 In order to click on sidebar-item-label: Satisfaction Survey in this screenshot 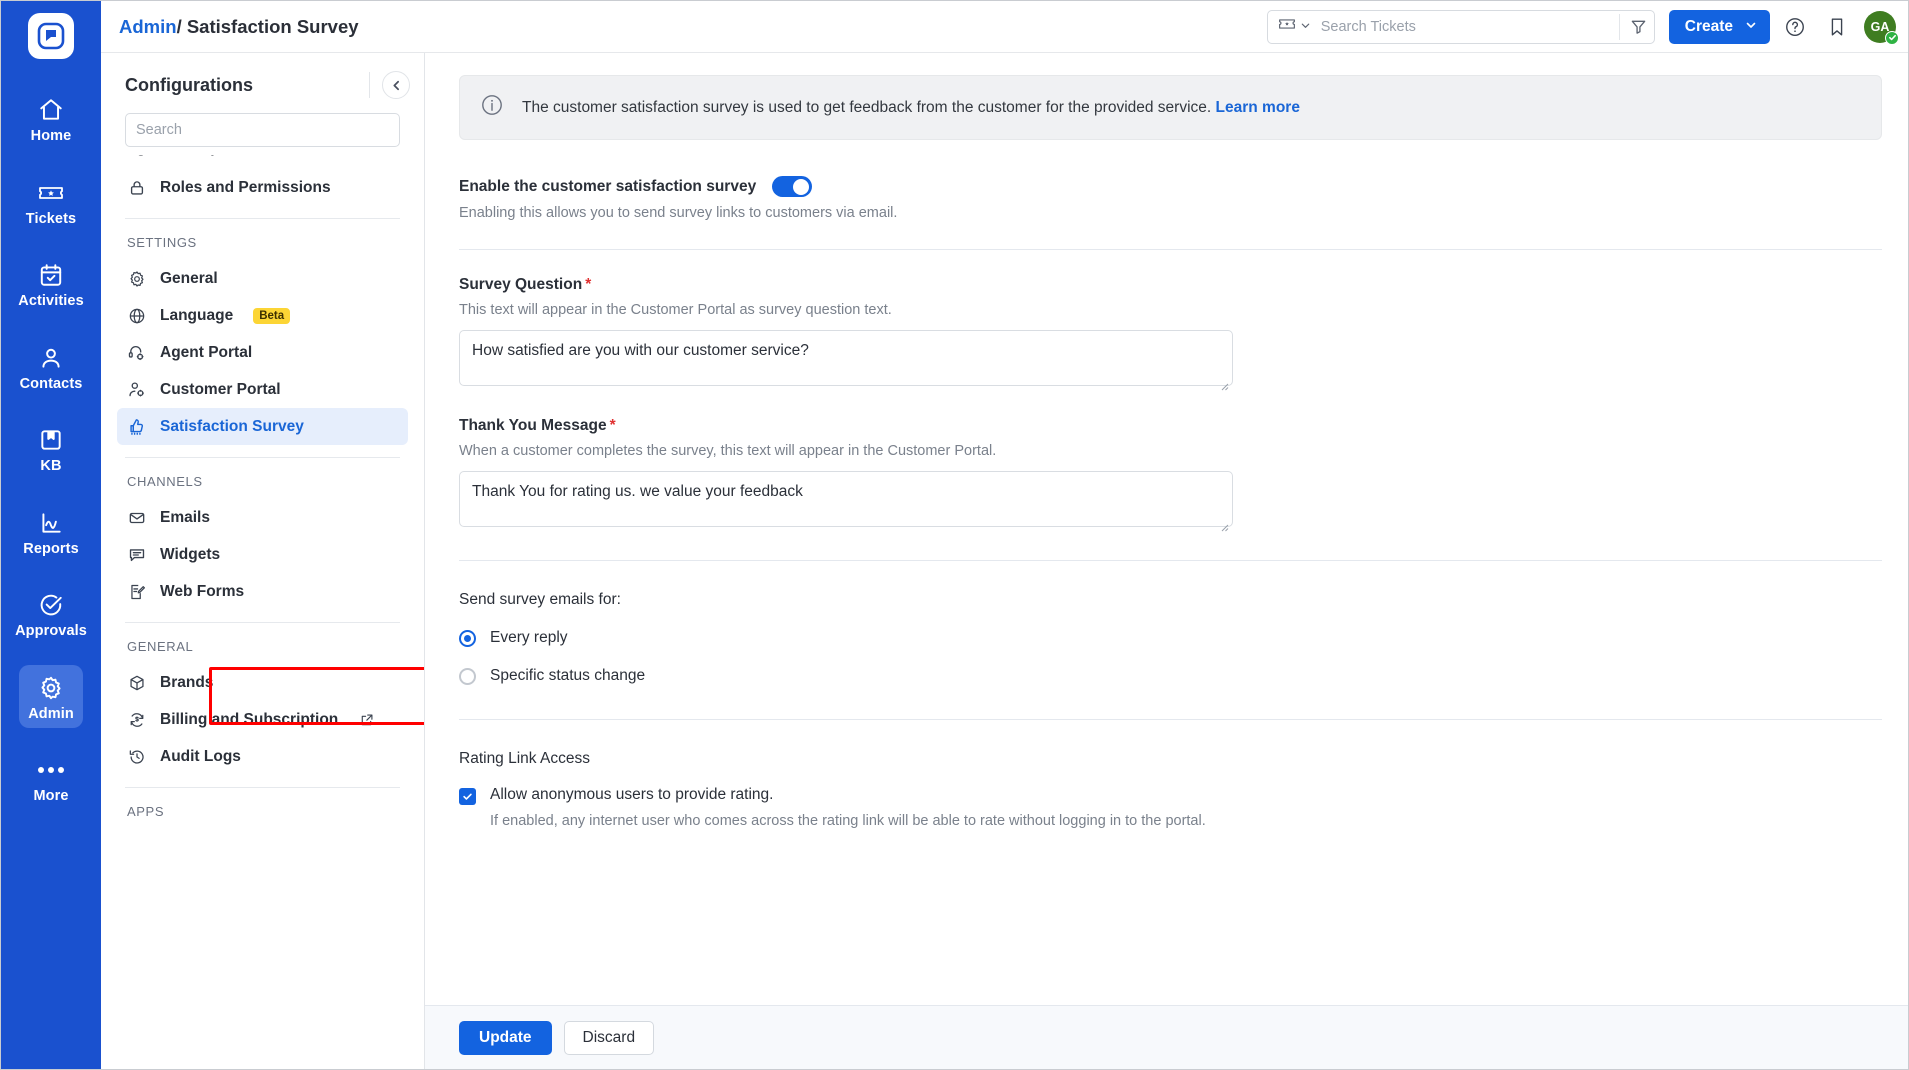, I will do `click(232, 426)`.